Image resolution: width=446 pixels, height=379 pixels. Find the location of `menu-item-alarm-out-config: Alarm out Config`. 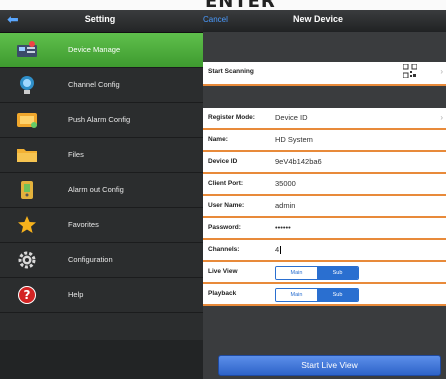

menu-item-alarm-out-config: Alarm out Config is located at coordinates (102, 190).